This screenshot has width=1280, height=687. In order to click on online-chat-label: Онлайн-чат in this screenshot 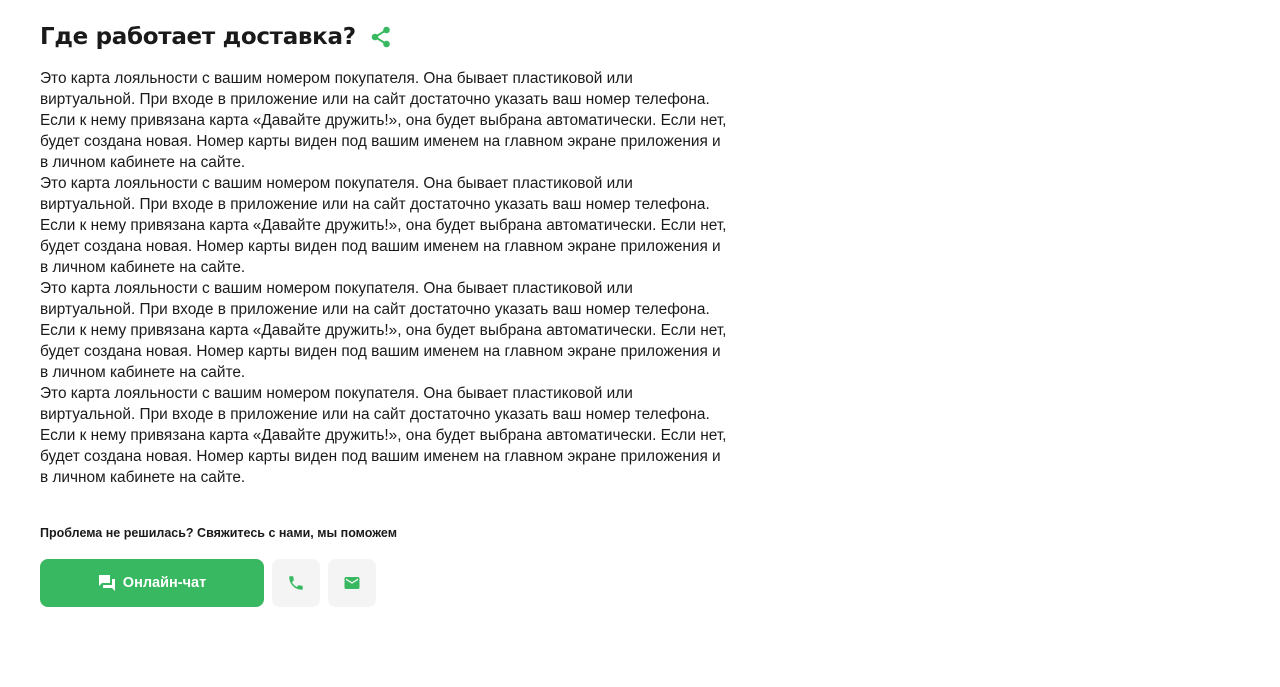, I will do `click(164, 583)`.